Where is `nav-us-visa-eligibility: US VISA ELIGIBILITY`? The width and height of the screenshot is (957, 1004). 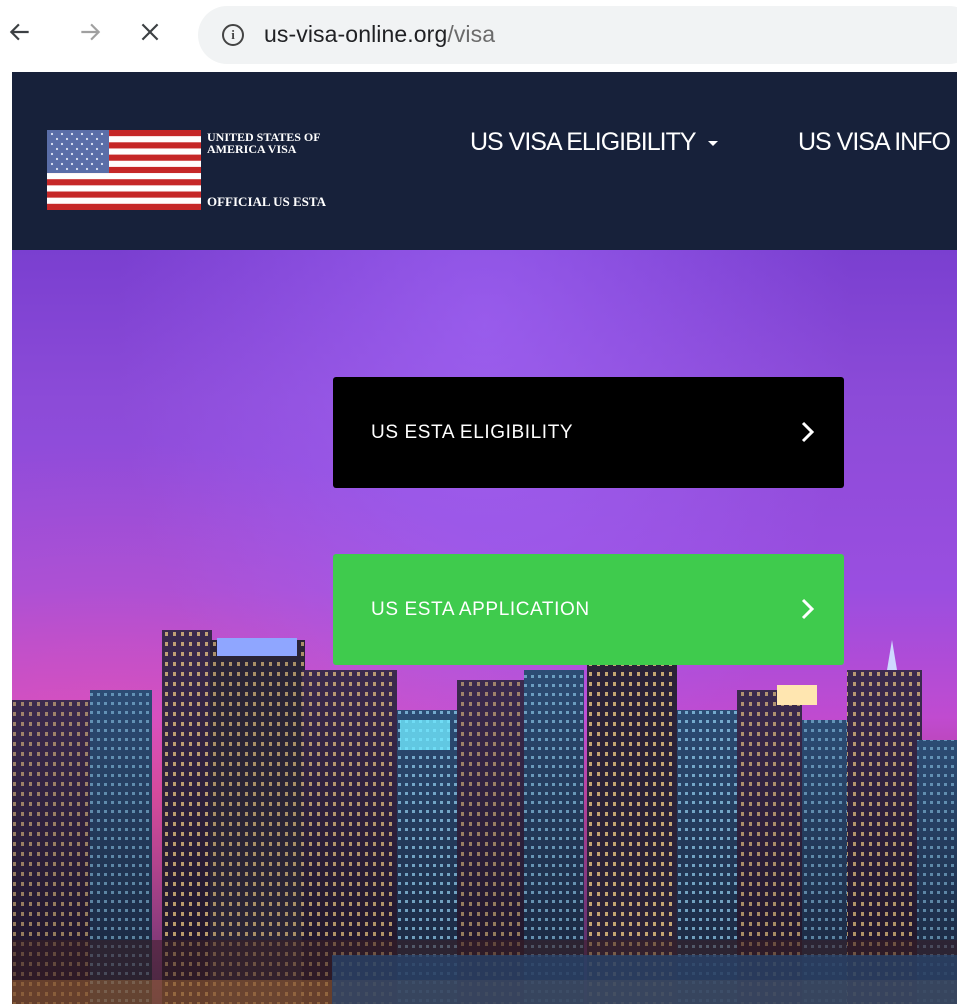
nav-us-visa-eligibility: US VISA ELIGIBILITY is located at coordinates (594, 142).